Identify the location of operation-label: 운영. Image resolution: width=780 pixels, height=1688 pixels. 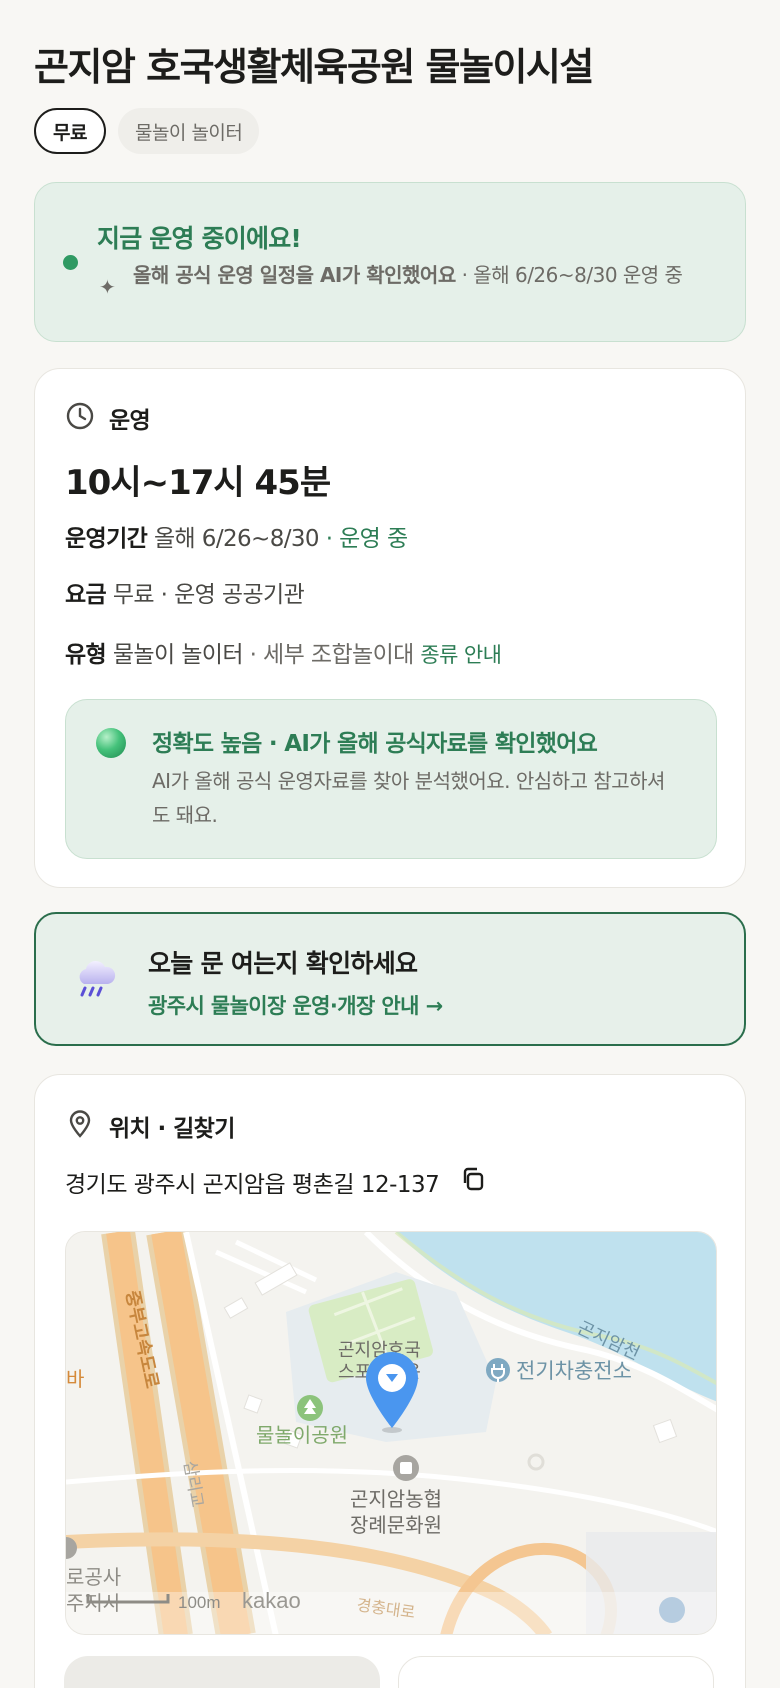
(130, 421).